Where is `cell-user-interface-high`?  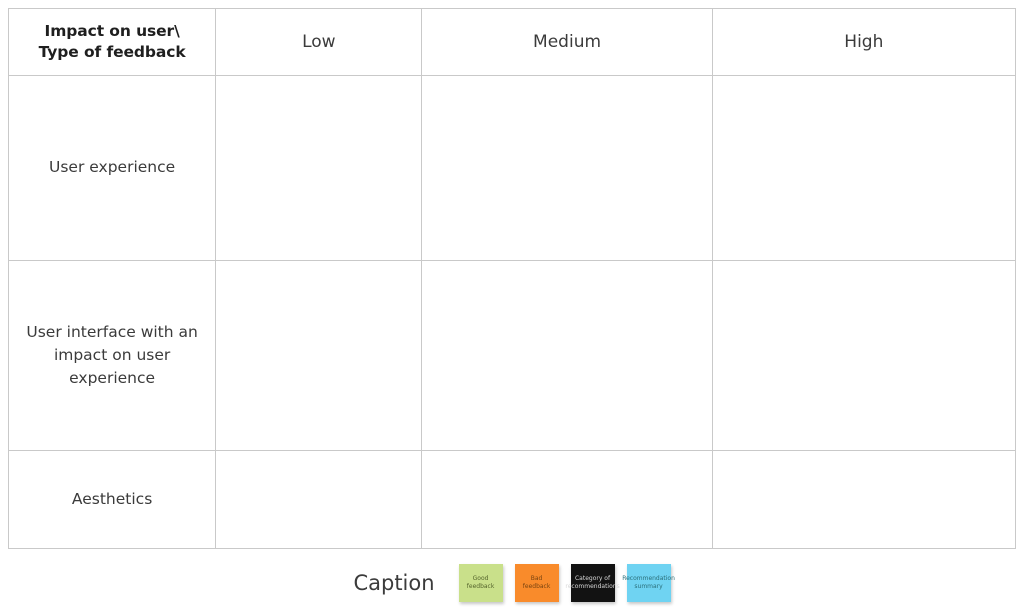
cell-user-interface-high is located at coordinates (864, 355).